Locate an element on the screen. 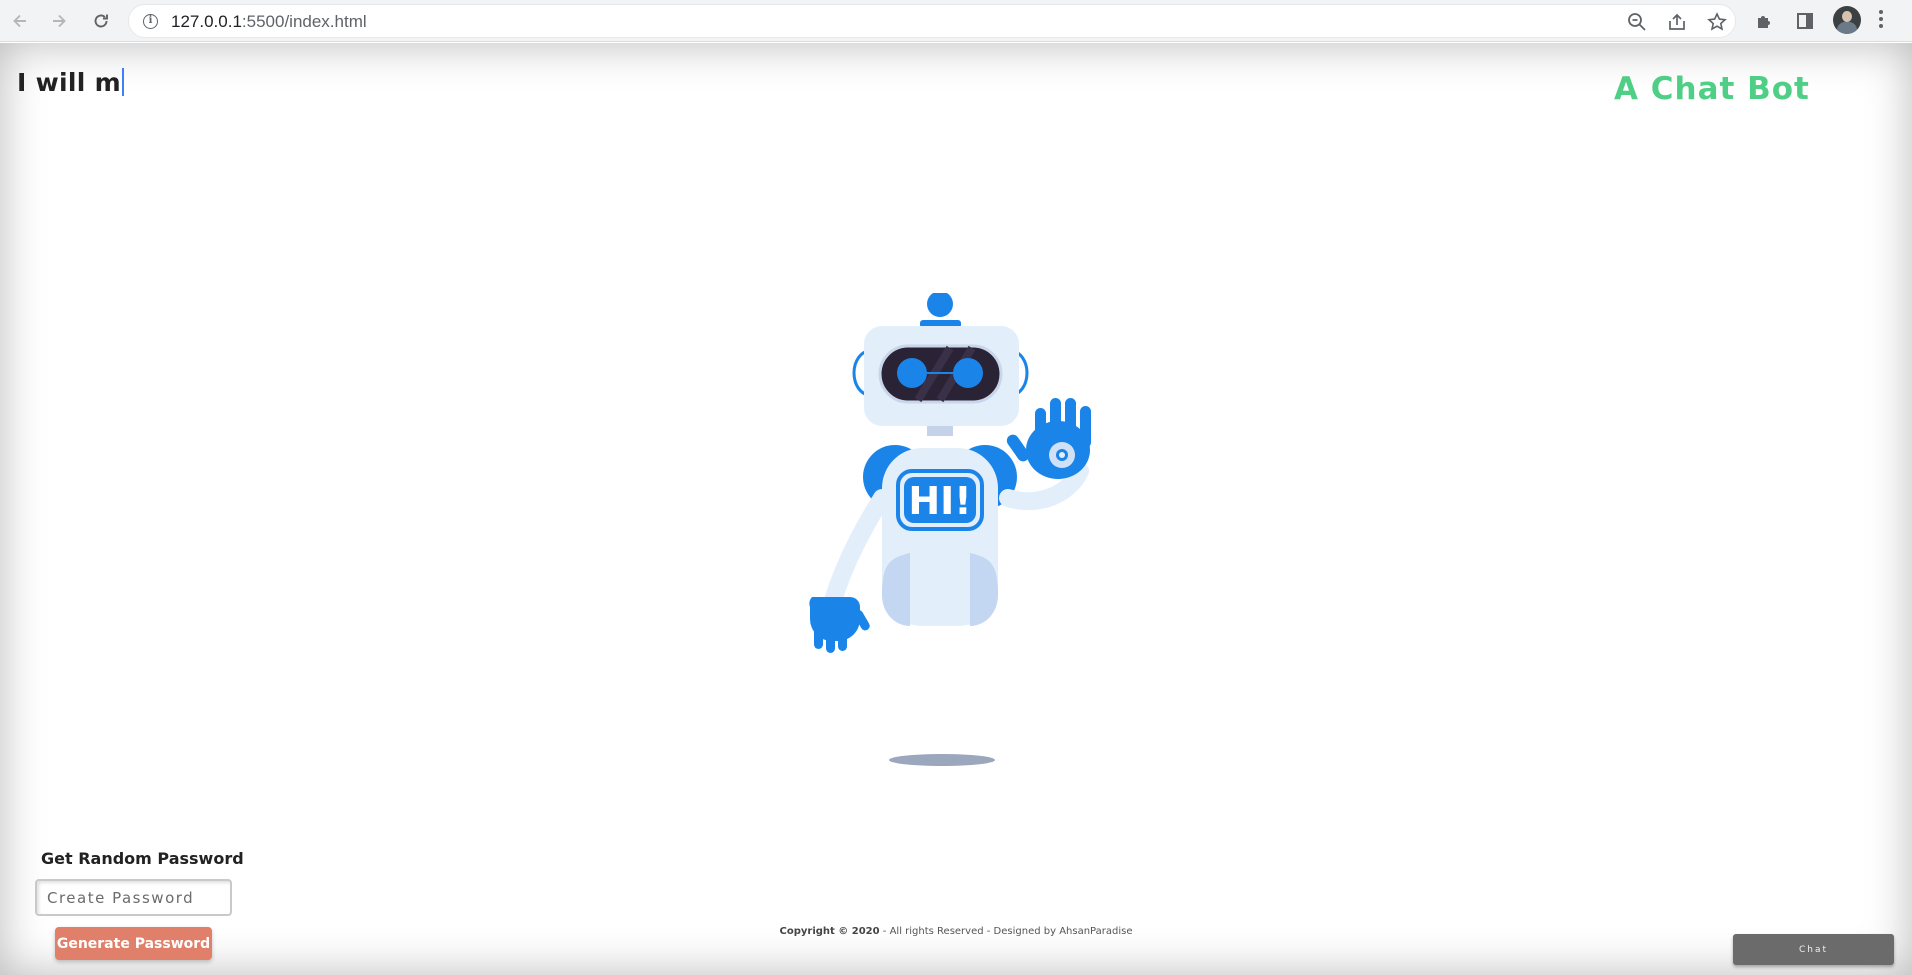  chat-button: Chat is located at coordinates (1813, 949).